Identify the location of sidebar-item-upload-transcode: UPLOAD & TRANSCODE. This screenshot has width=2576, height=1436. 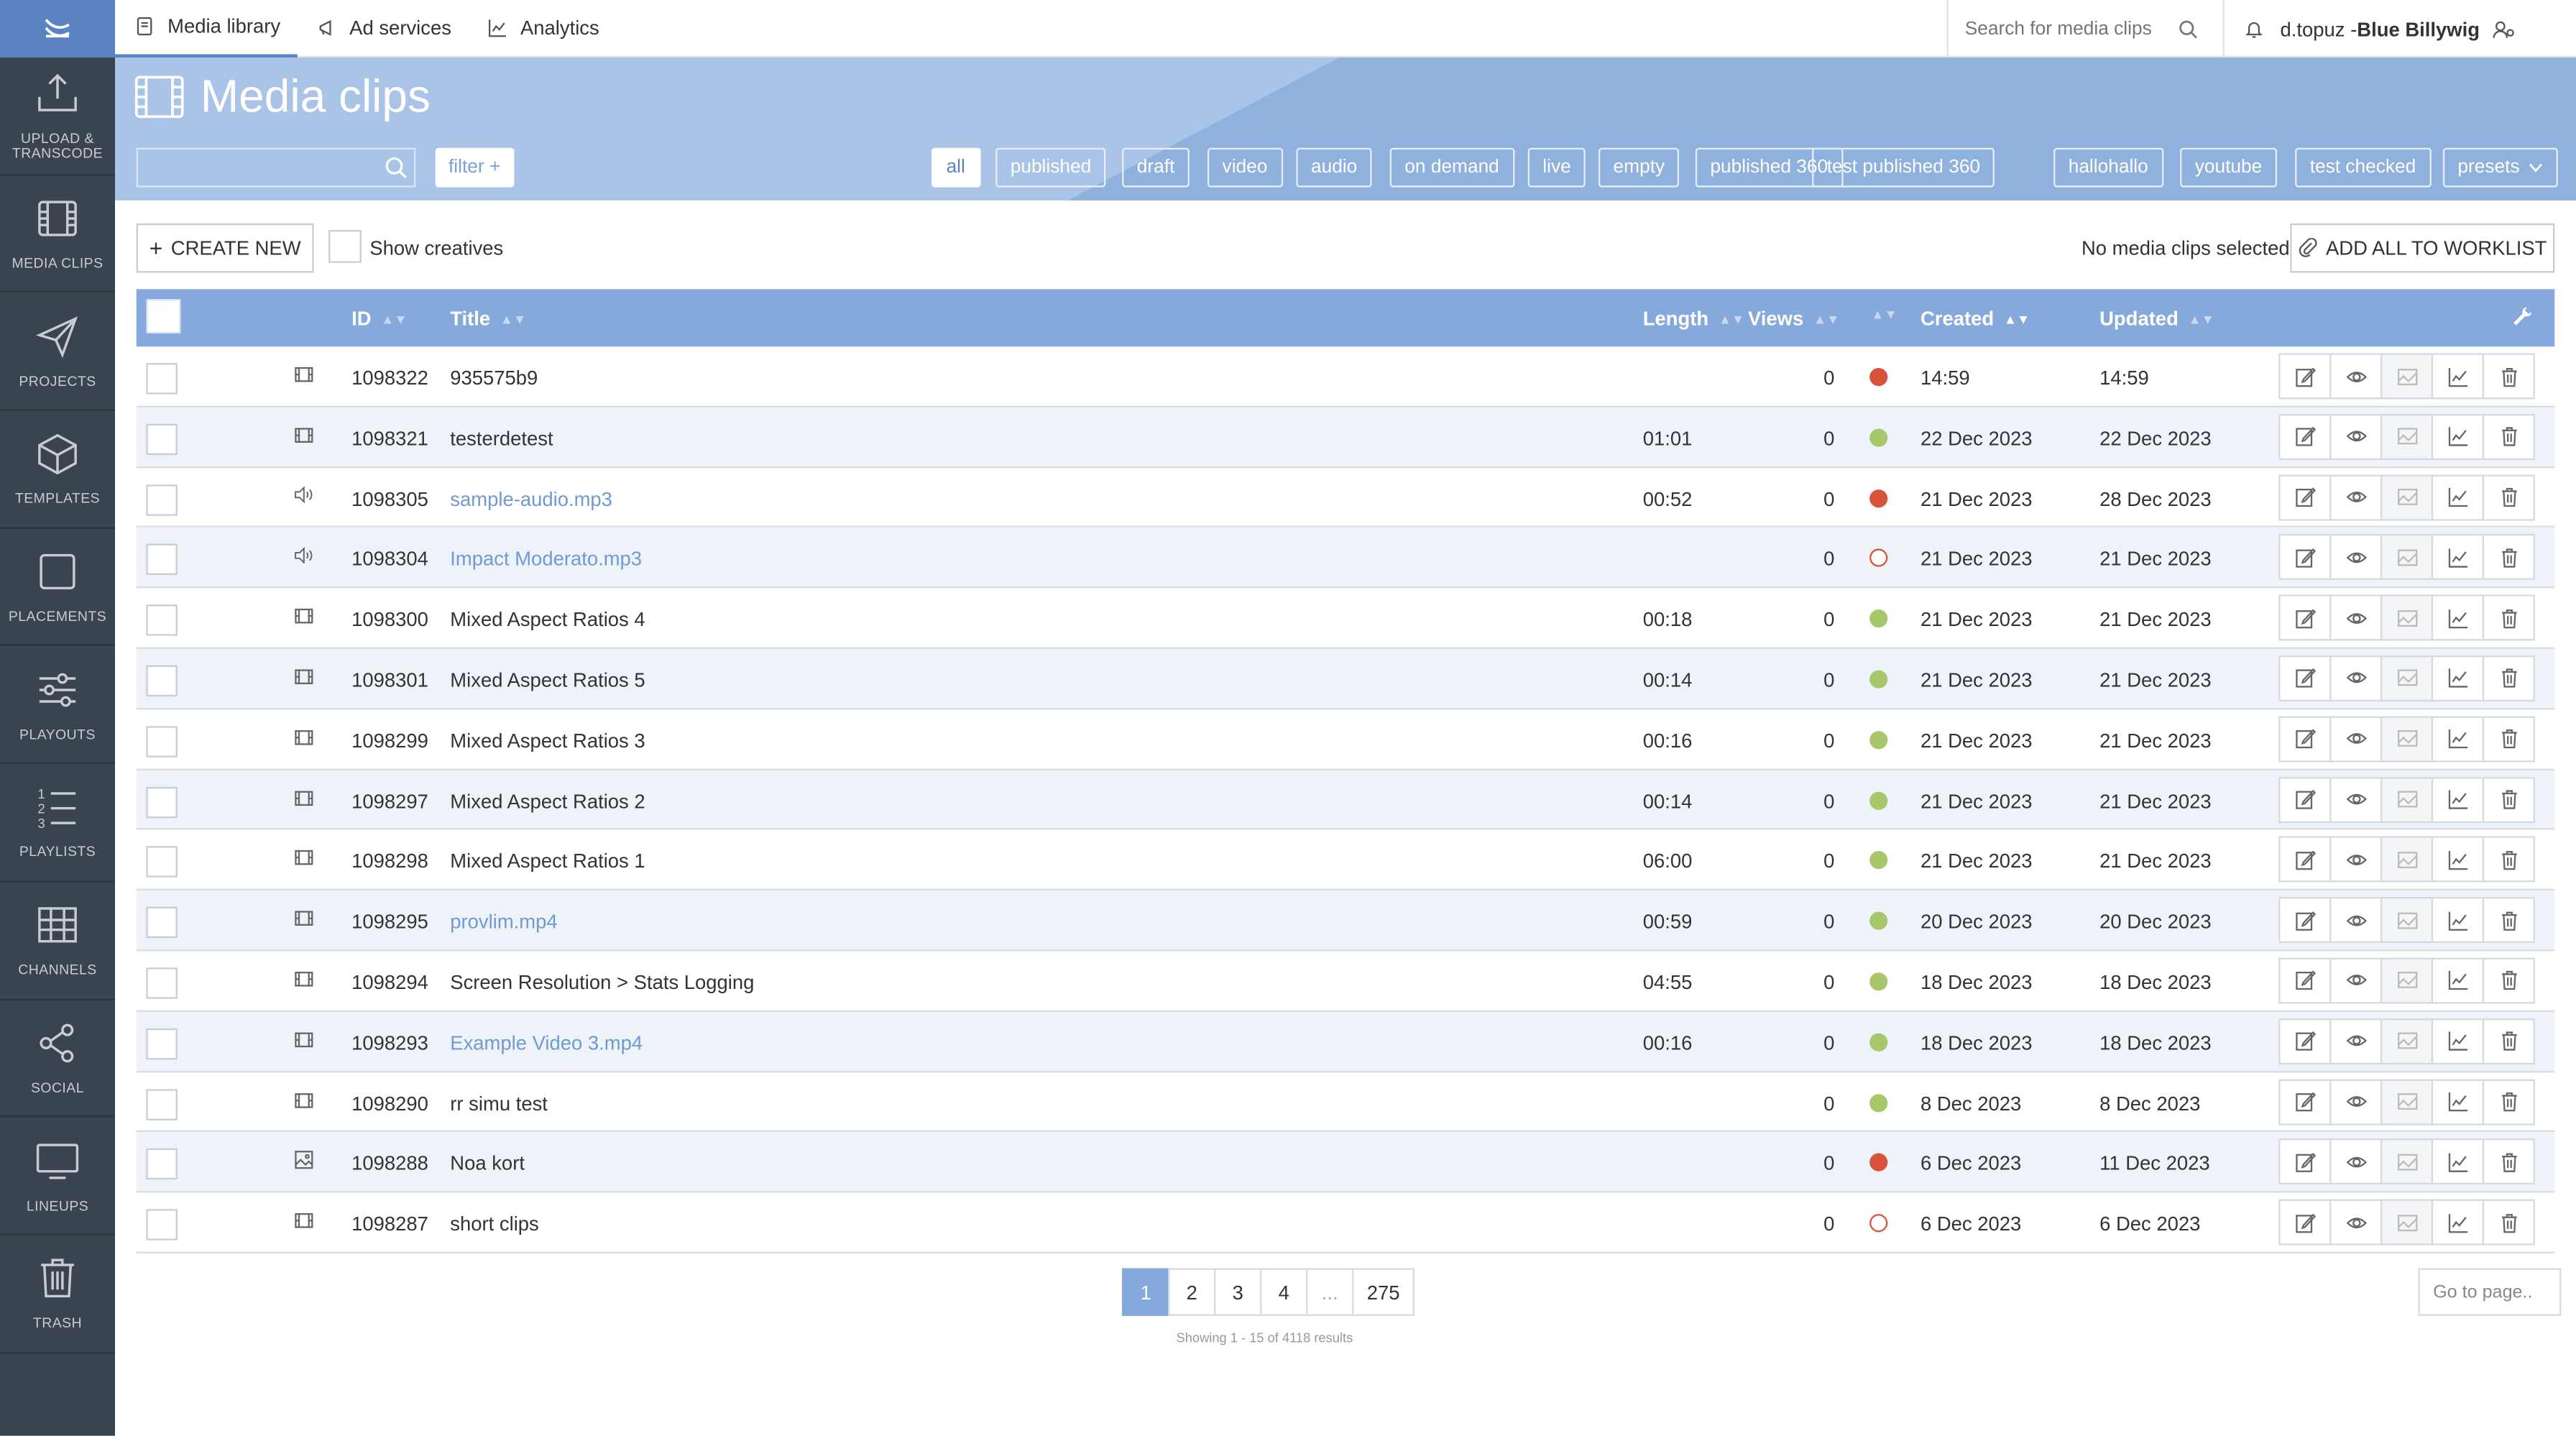
(57, 116).